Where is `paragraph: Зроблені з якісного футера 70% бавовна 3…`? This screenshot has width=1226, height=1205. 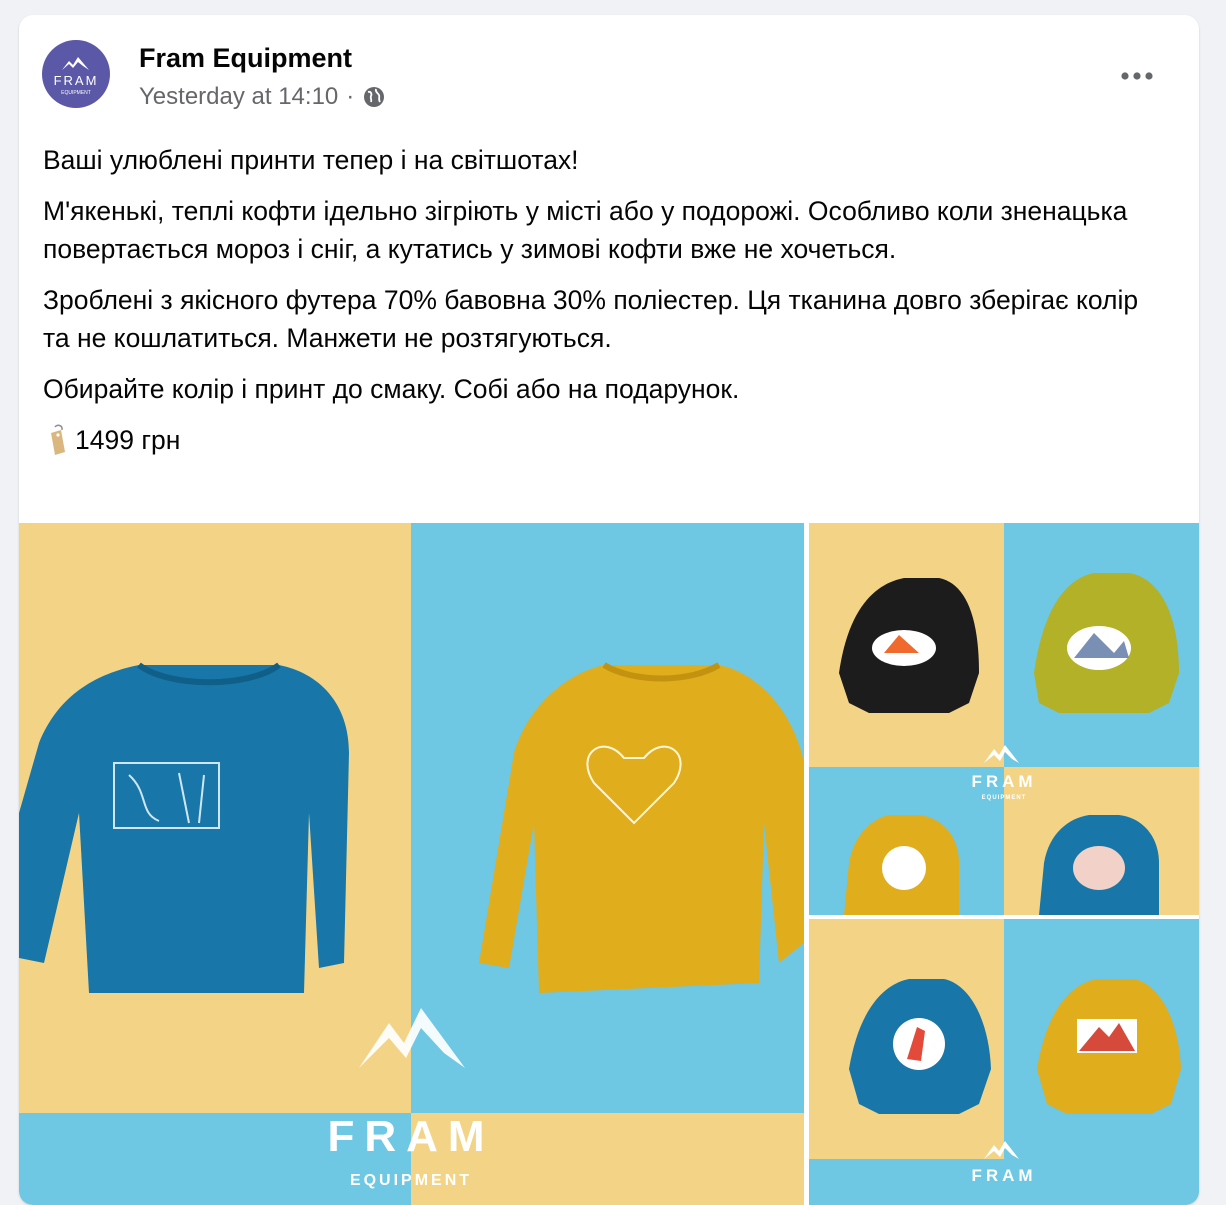 paragraph: Зроблені з якісного футера 70% бавовна 3… is located at coordinates (591, 319).